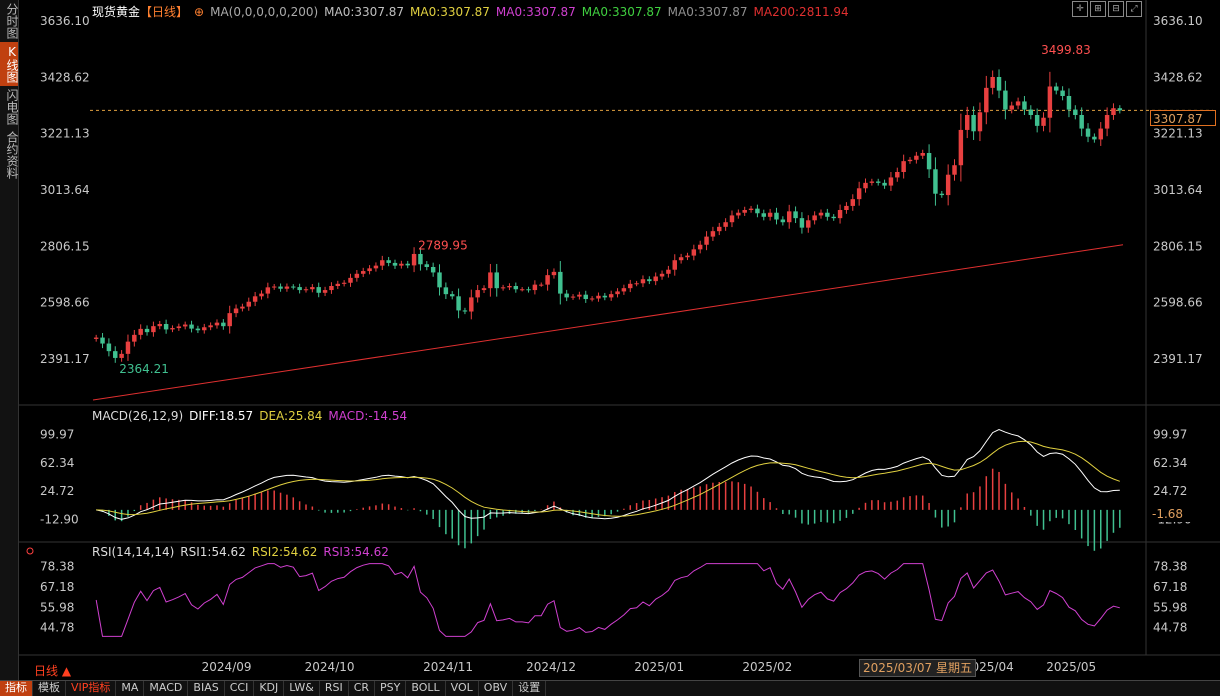 The height and width of the screenshot is (696, 1220). What do you see at coordinates (1098, 9) in the screenshot?
I see `zoom-in-icon: ⊞` at bounding box center [1098, 9].